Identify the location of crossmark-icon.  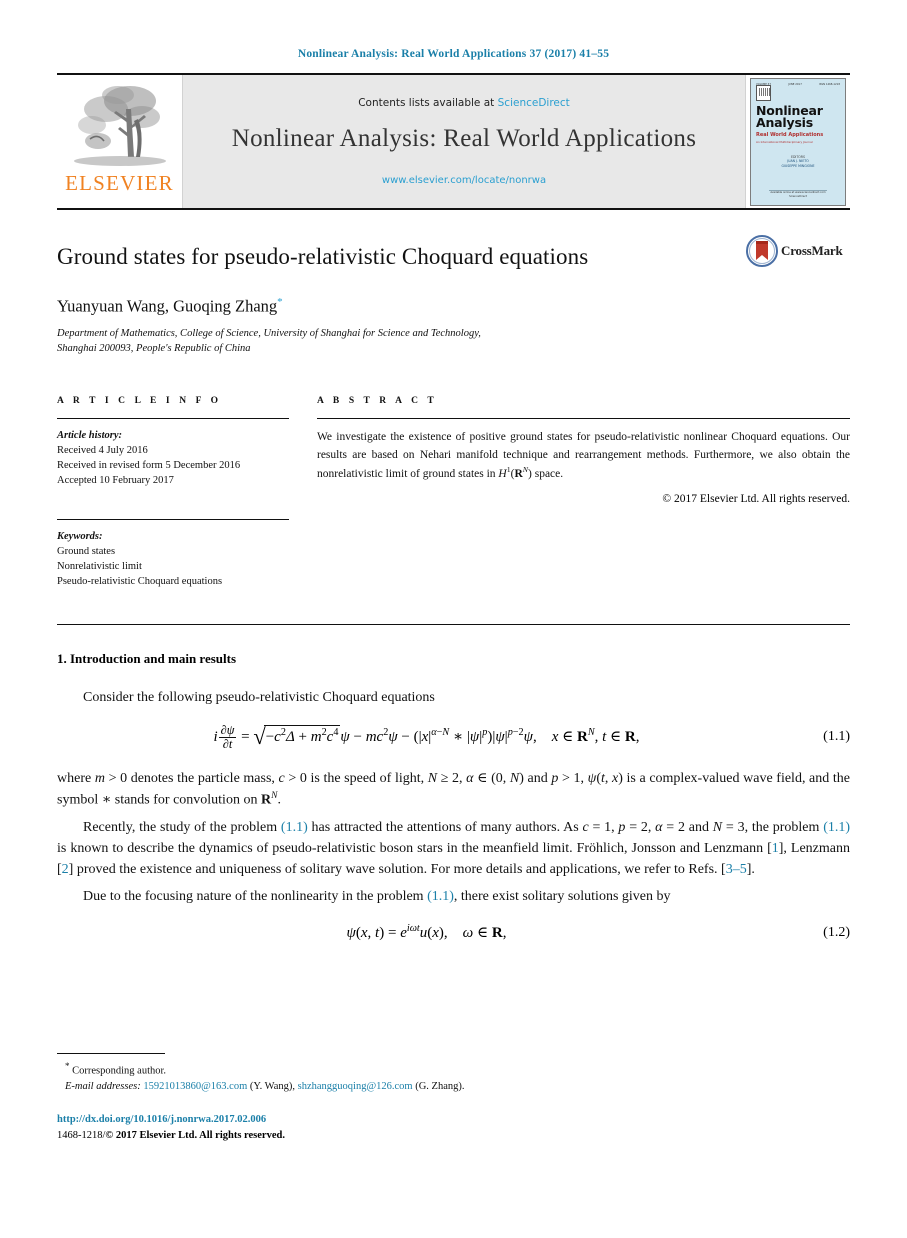
(762, 251).